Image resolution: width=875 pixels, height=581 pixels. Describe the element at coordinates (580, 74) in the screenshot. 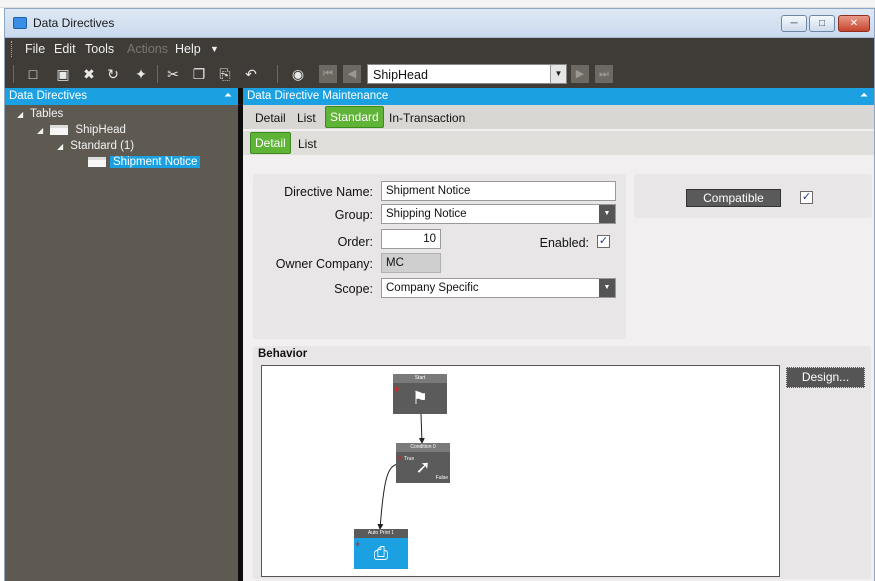

I see `next-record-icon: ▶` at that location.